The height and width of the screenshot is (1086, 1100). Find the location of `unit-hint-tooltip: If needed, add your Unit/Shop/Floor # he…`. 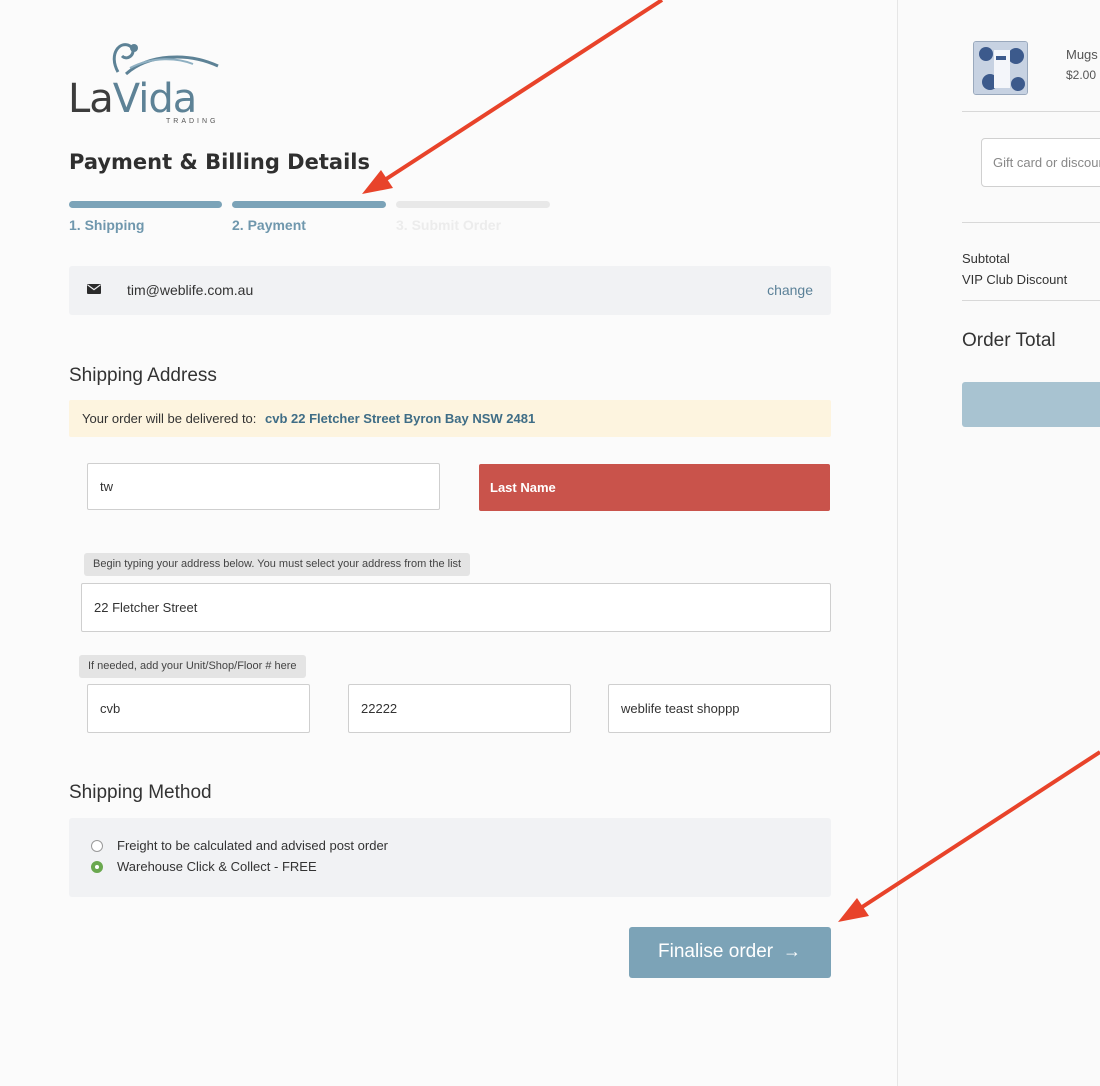

unit-hint-tooltip: If needed, add your Unit/Shop/Floor # he… is located at coordinates (192, 666).